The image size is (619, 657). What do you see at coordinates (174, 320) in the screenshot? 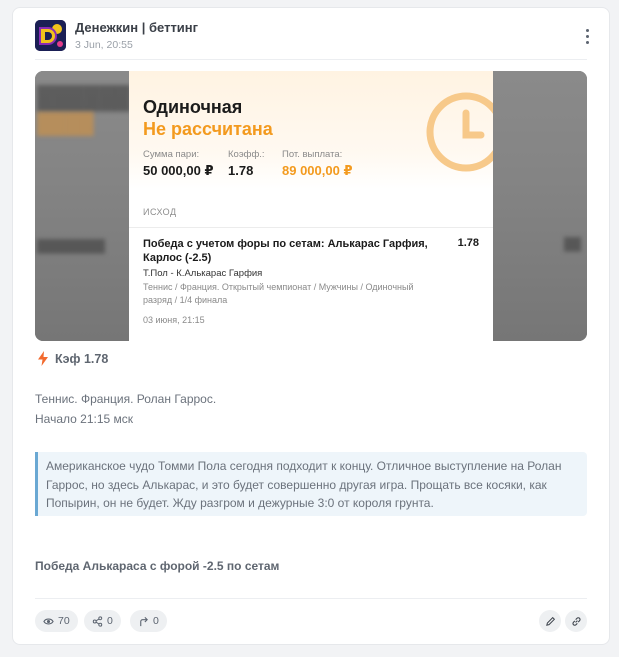
I see `selection-time: 03 июня, 21:15` at bounding box center [174, 320].